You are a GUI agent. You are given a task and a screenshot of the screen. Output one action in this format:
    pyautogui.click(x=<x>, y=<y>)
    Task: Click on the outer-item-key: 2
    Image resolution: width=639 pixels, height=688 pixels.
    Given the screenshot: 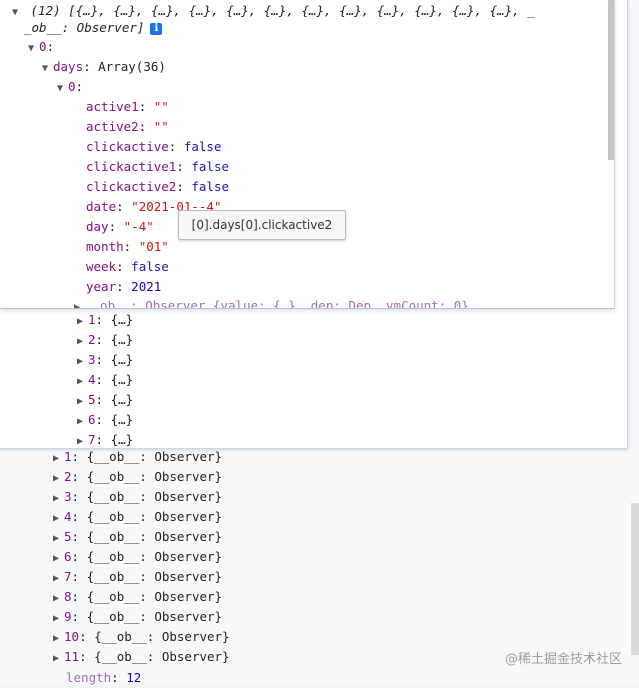 What is the action you would take?
    pyautogui.click(x=68, y=476)
    